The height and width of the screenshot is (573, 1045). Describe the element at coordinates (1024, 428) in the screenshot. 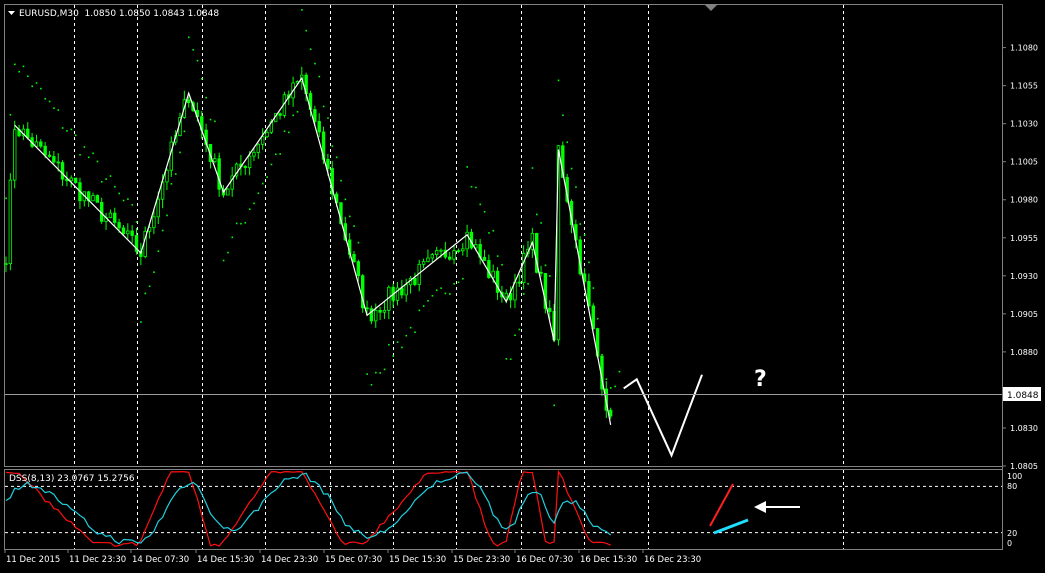

I see `price-tick-label: 1.0830` at that location.